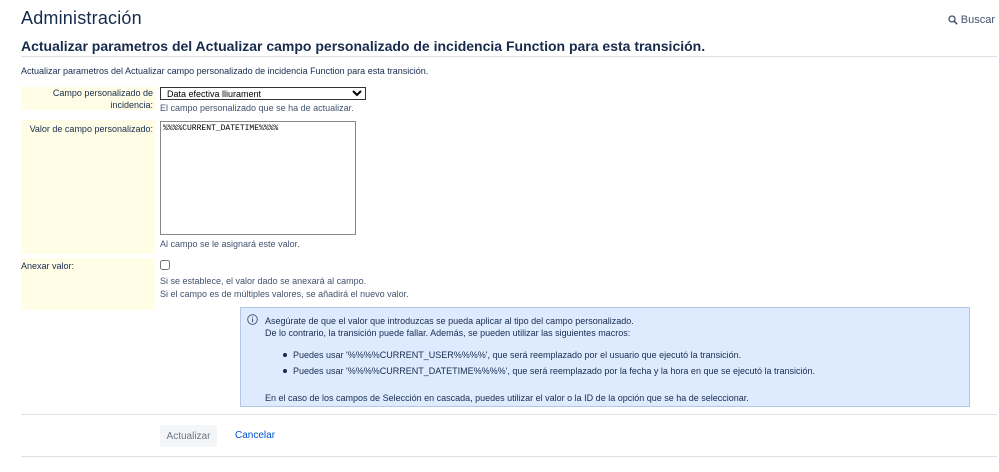  I want to click on append-checkbox, so click(165, 265).